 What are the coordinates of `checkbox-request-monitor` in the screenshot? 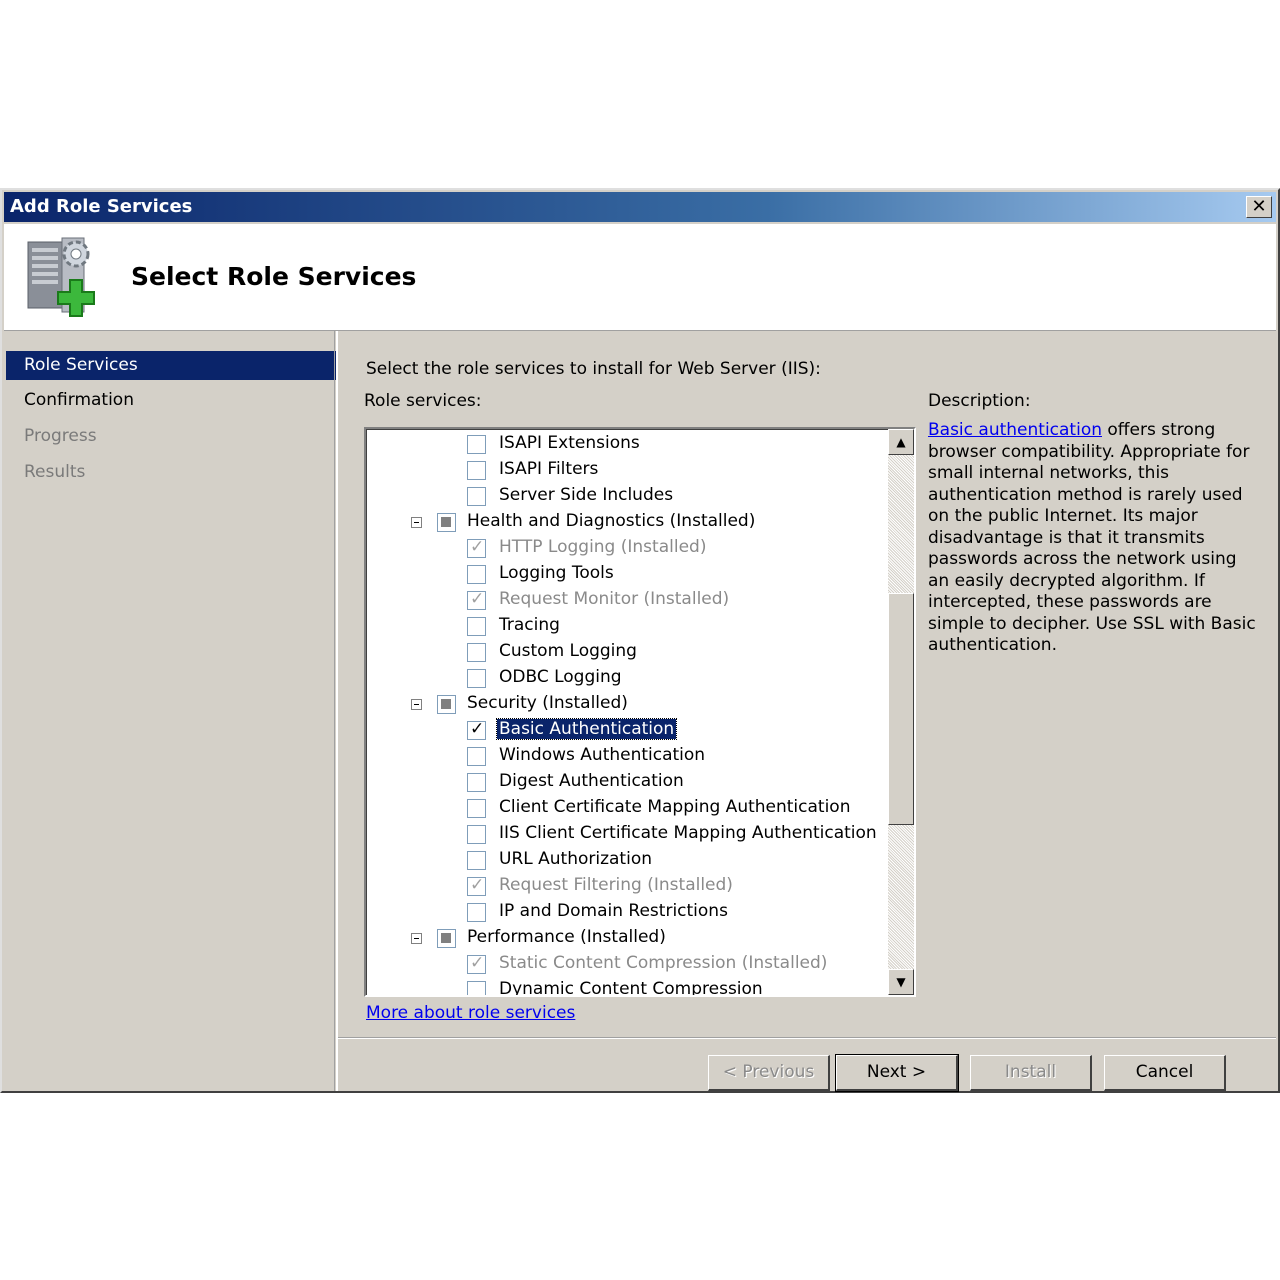 It's located at (476, 599).